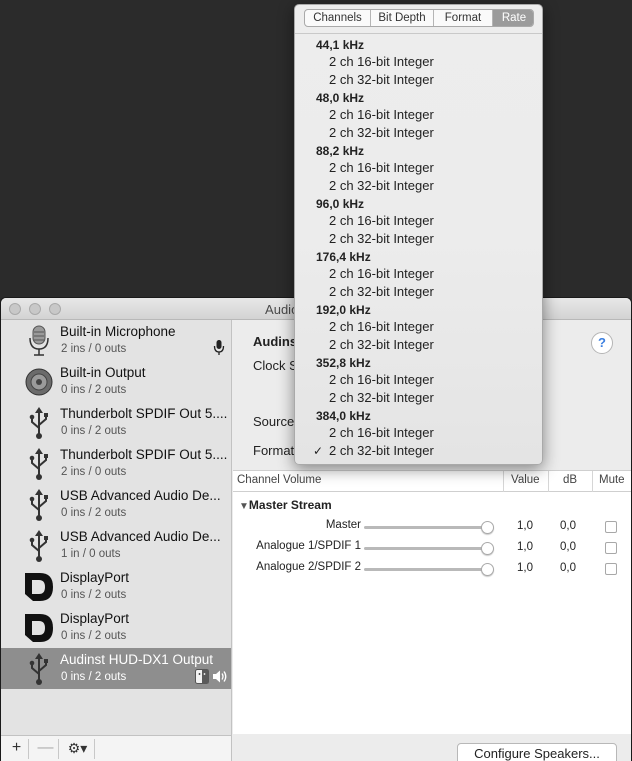 The height and width of the screenshot is (761, 632). Describe the element at coordinates (103, 372) in the screenshot. I see `device-name: Built-in Output` at that location.